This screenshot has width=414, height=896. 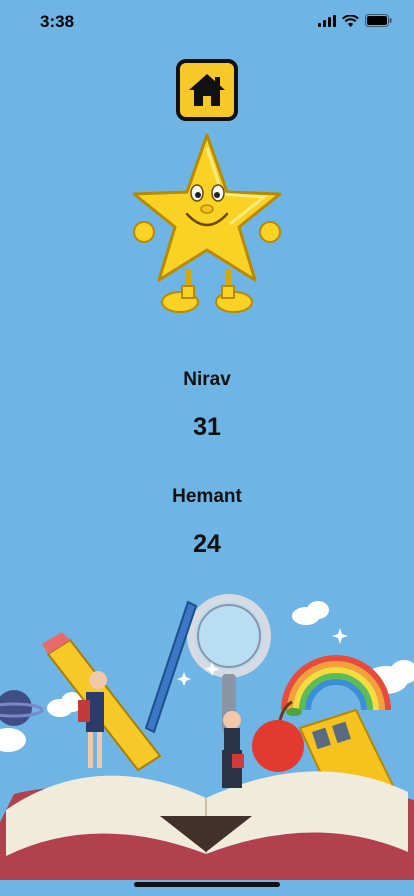 I want to click on home-indicator, so click(x=207, y=884).